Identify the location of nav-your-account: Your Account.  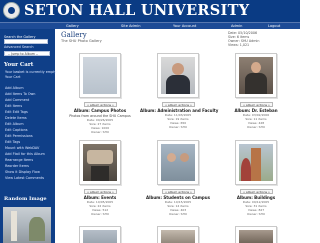
(184, 26).